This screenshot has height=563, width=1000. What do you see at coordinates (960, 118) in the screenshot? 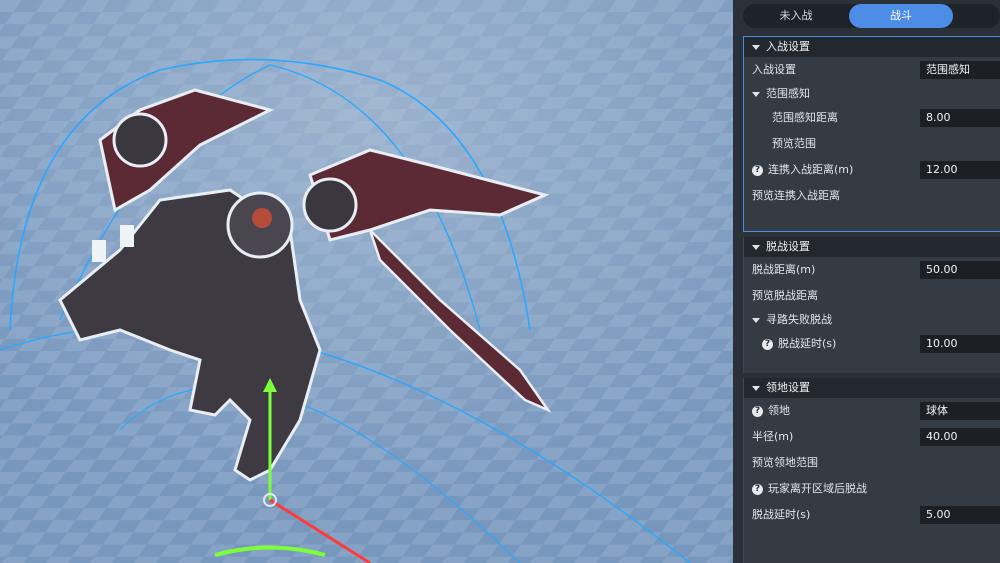
I see `range-distance-input: 8.00` at bounding box center [960, 118].